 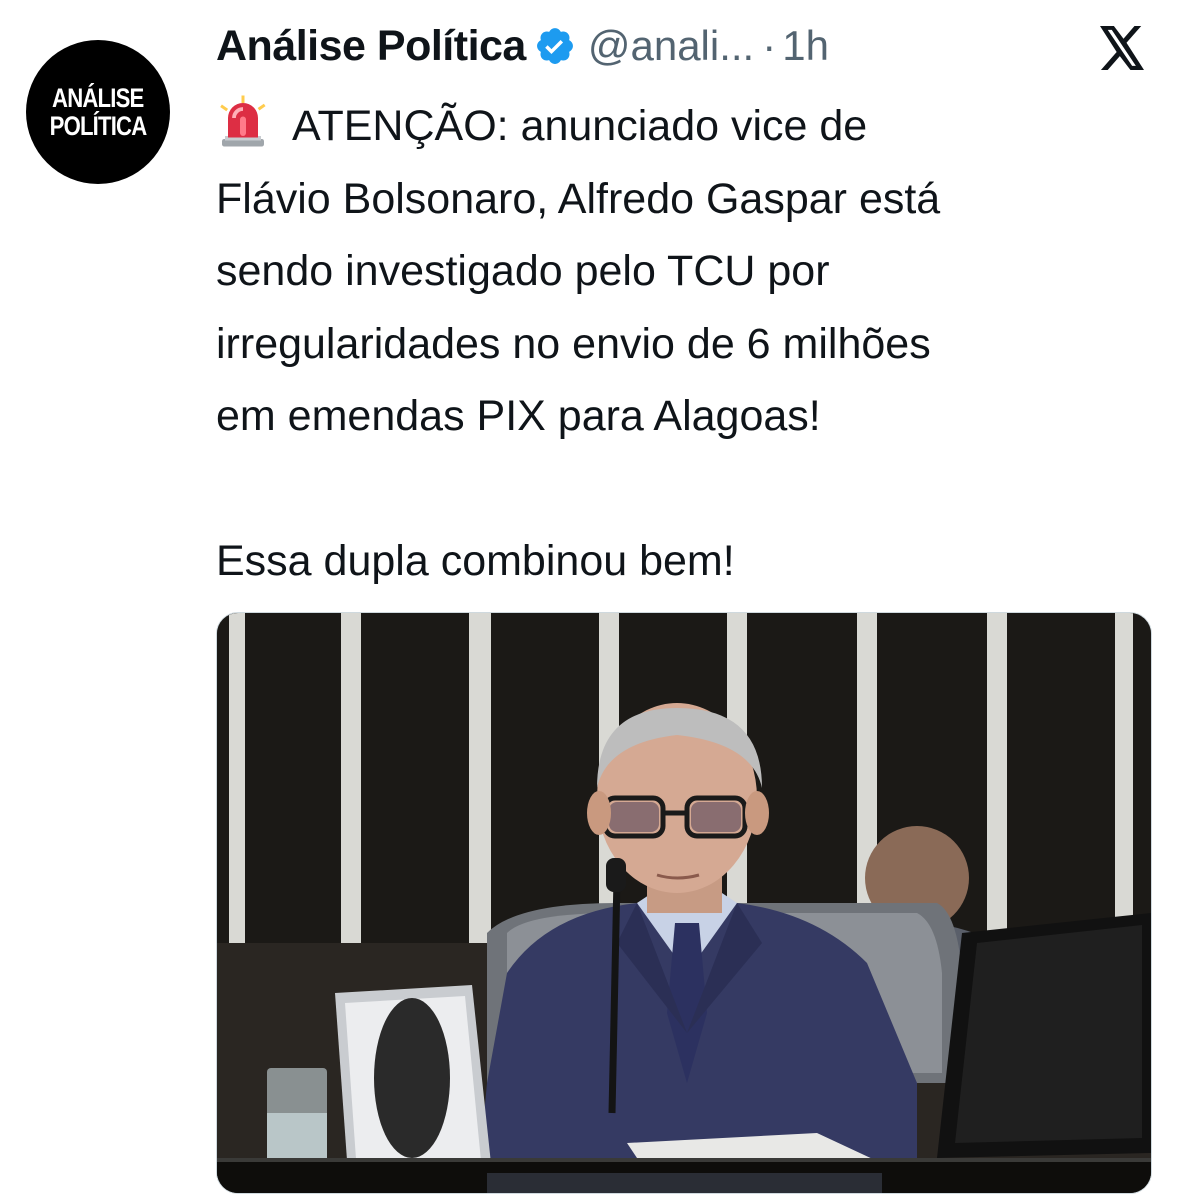 I want to click on rotating-light-icon, so click(x=243, y=121).